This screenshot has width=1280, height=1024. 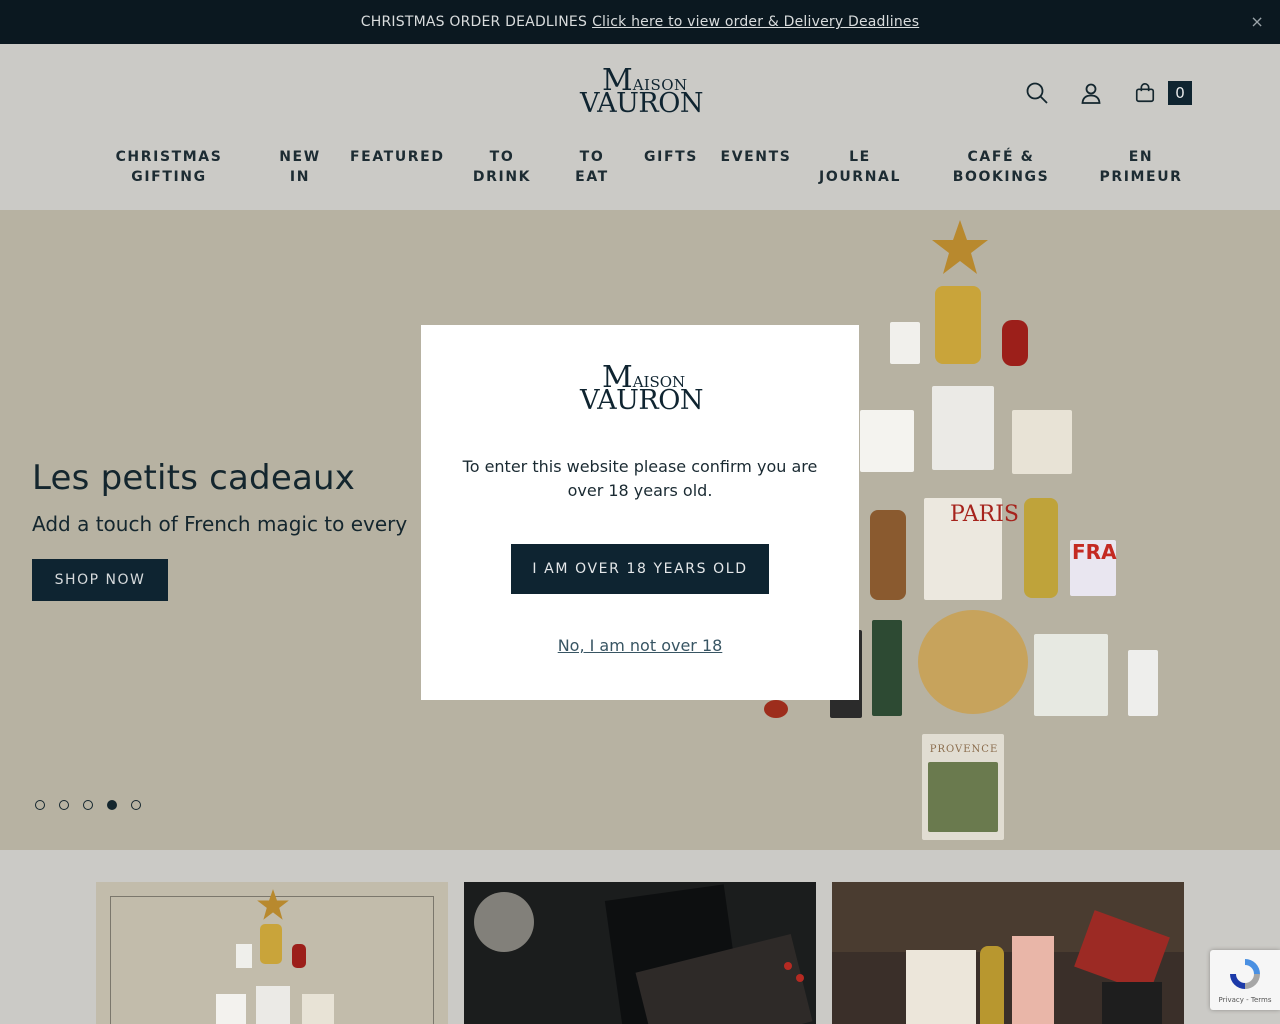 I want to click on recaptcha-badge: Privacy - Terms, so click(x=1245, y=980).